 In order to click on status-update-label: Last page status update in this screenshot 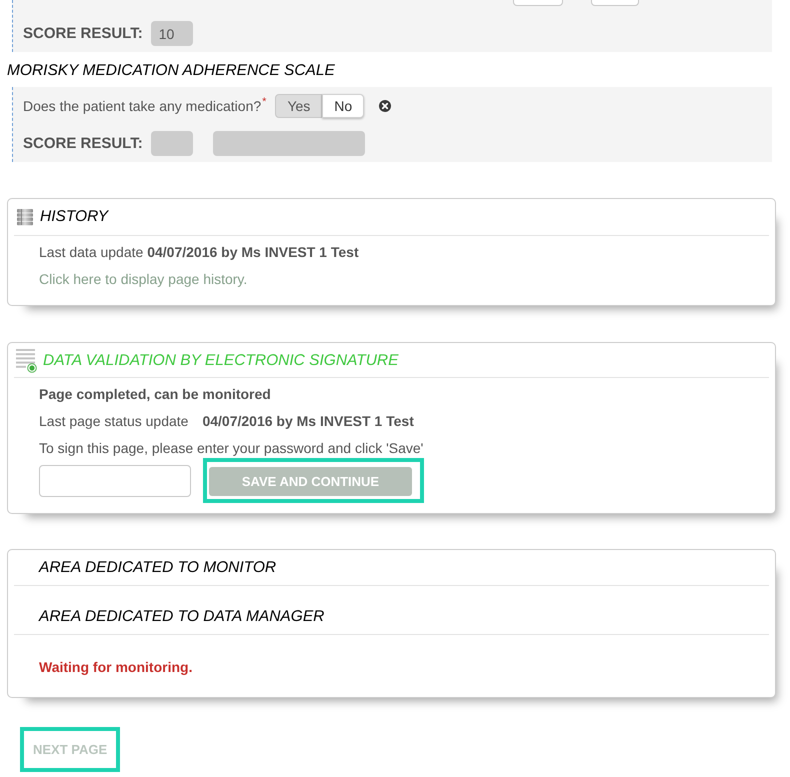, I will do `click(113, 421)`.